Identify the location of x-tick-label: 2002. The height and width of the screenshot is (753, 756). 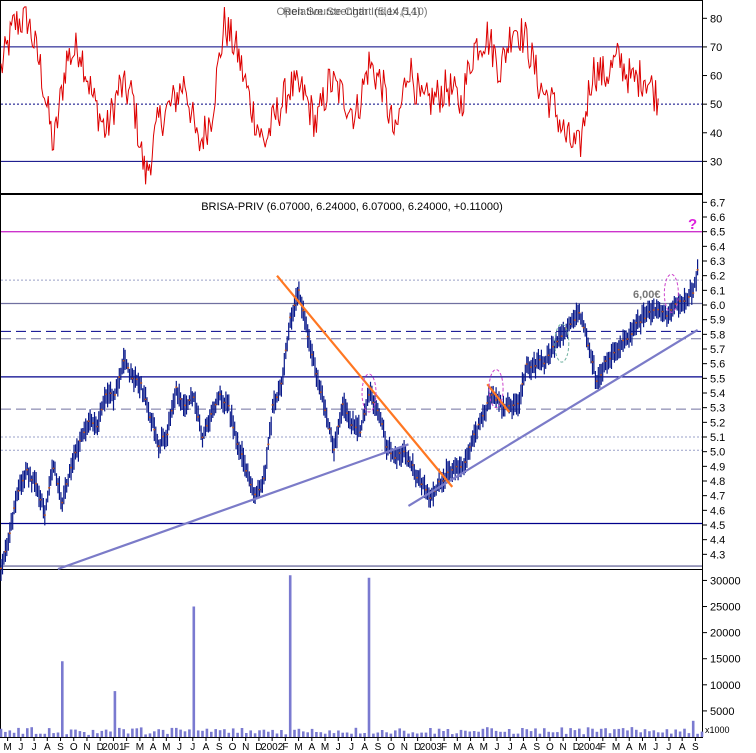
(272, 747).